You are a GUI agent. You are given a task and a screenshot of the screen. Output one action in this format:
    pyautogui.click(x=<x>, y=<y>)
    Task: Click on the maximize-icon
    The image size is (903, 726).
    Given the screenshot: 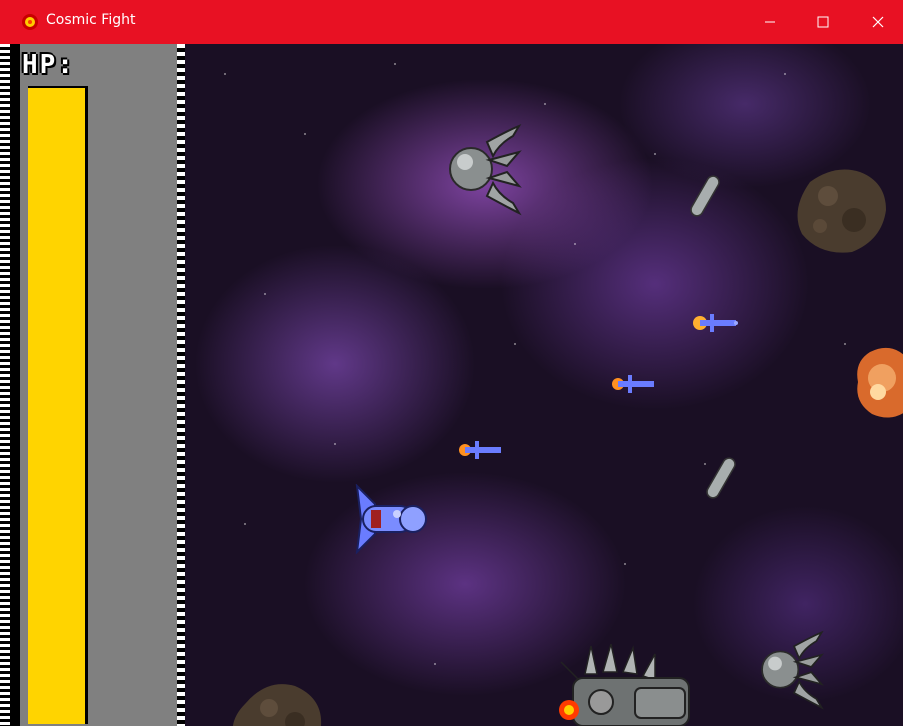 What is the action you would take?
    pyautogui.click(x=823, y=22)
    